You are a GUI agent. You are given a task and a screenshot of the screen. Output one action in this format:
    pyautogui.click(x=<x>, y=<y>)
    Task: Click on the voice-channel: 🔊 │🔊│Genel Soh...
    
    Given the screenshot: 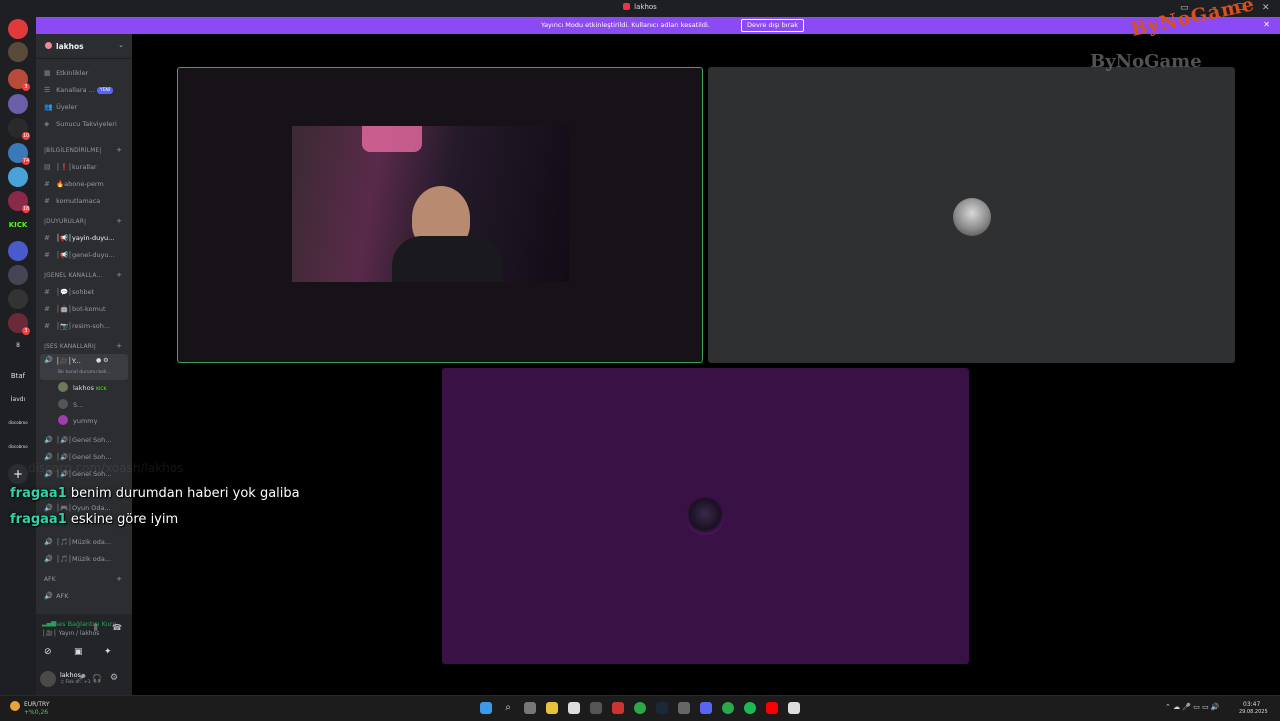 What is the action you would take?
    pyautogui.click(x=86, y=440)
    